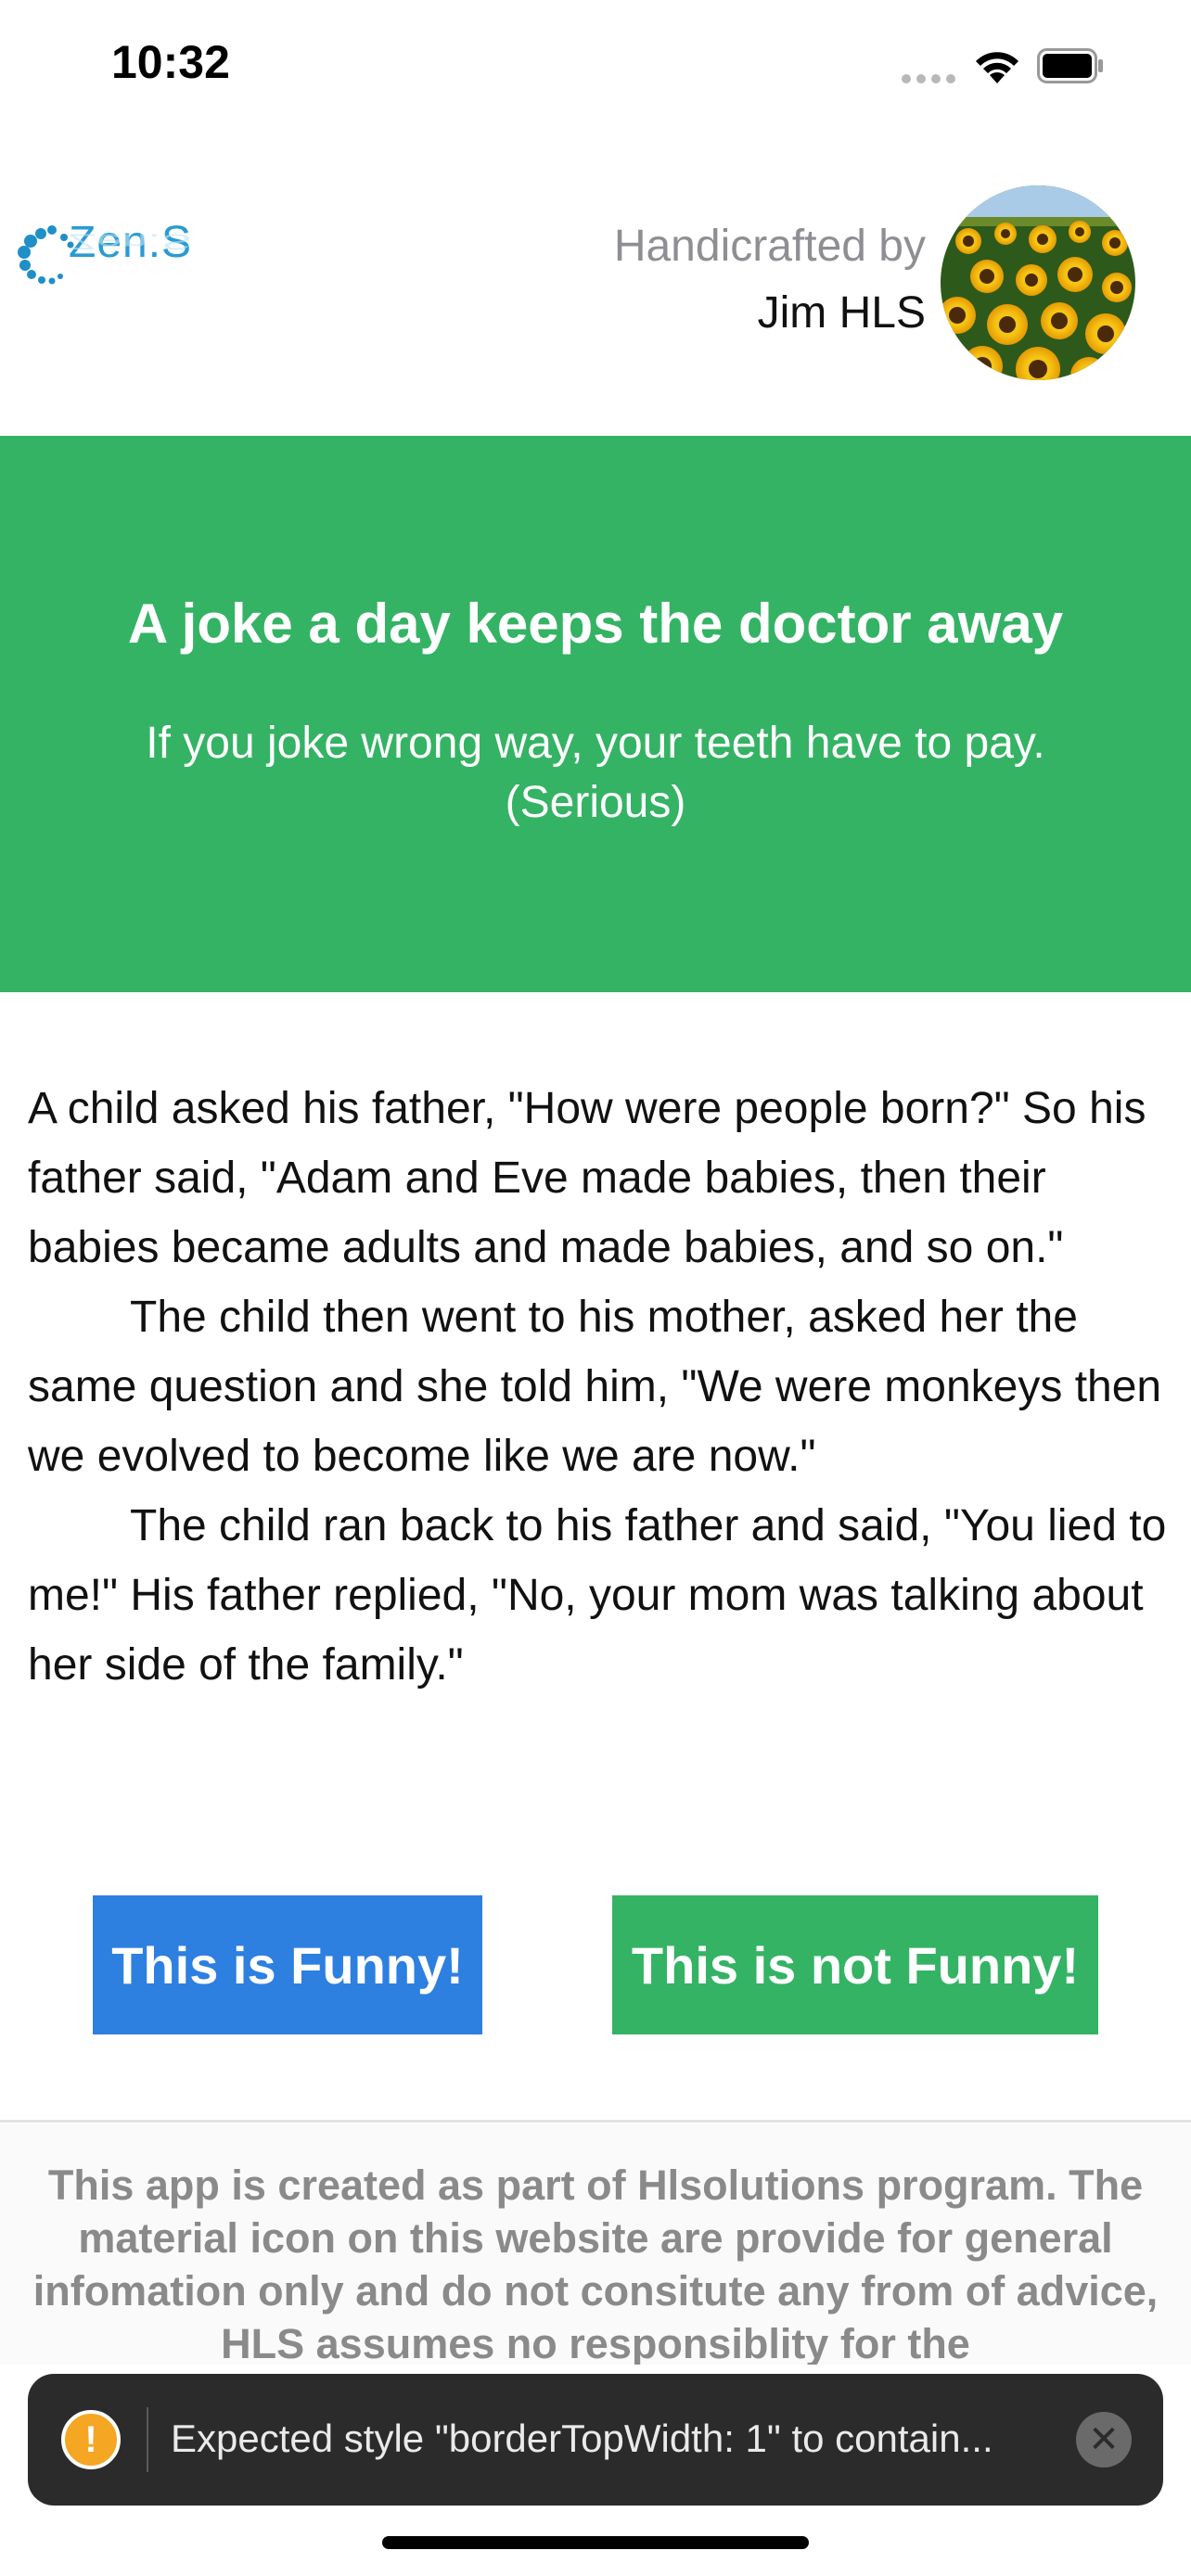 This screenshot has height=2576, width=1191. Describe the element at coordinates (170, 62) in the screenshot. I see `status-time: 10:32` at that location.